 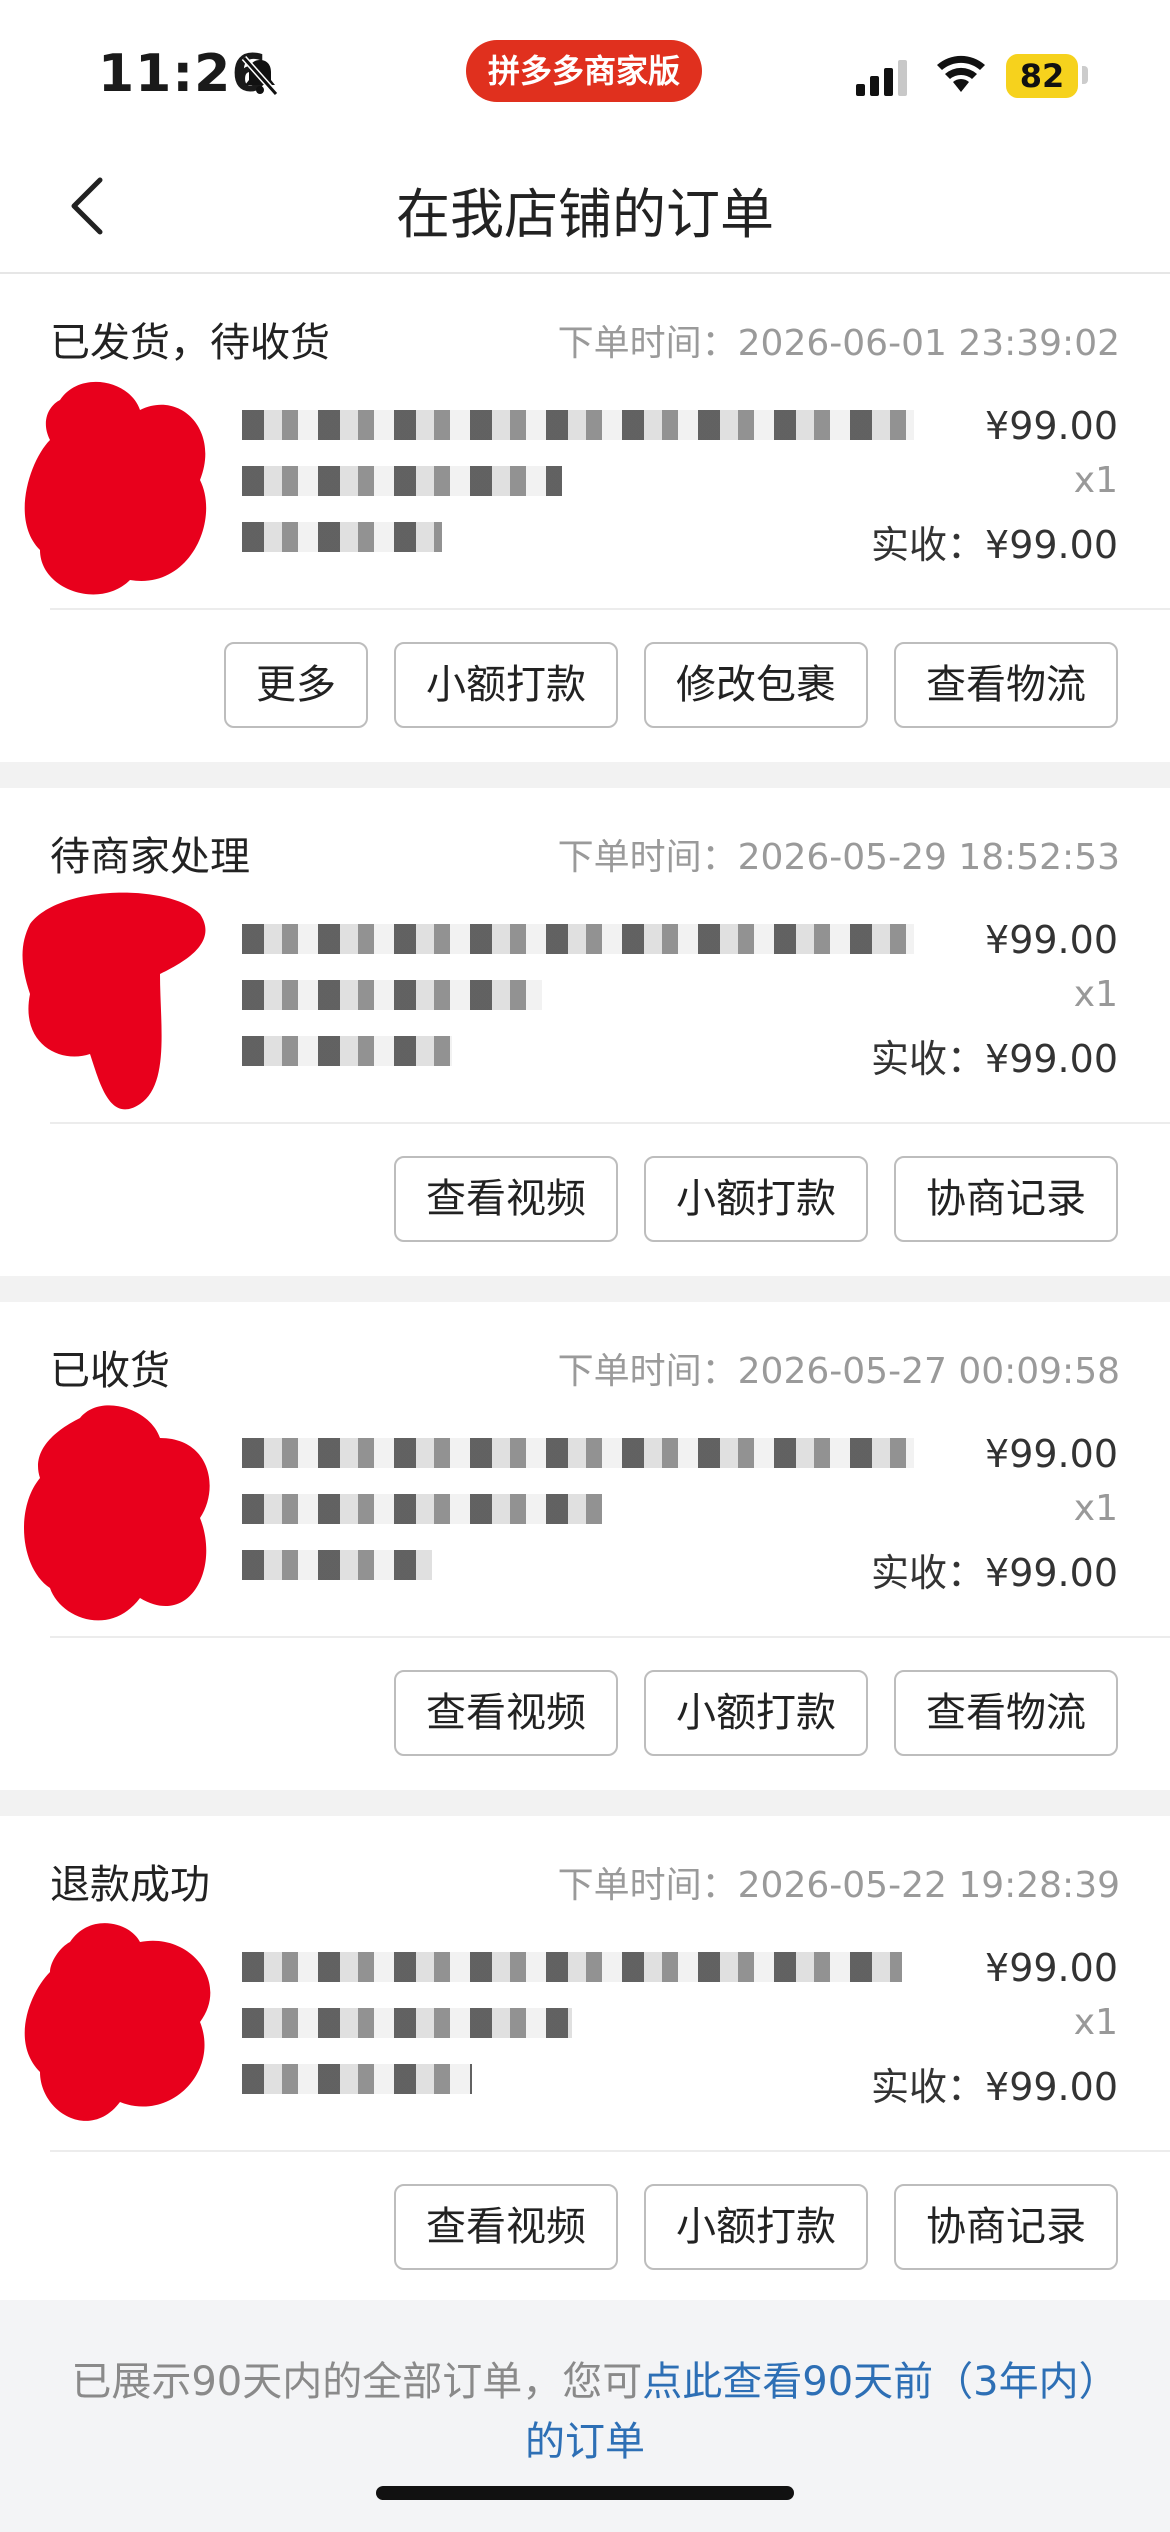 I want to click on order-status: 已发货，待收货, so click(x=190, y=343).